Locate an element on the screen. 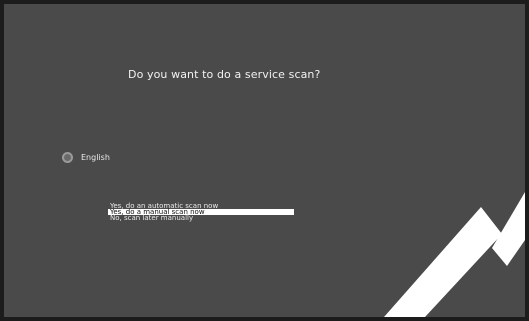 The image size is (529, 321). watermark-graphic is located at coordinates (454, 254).